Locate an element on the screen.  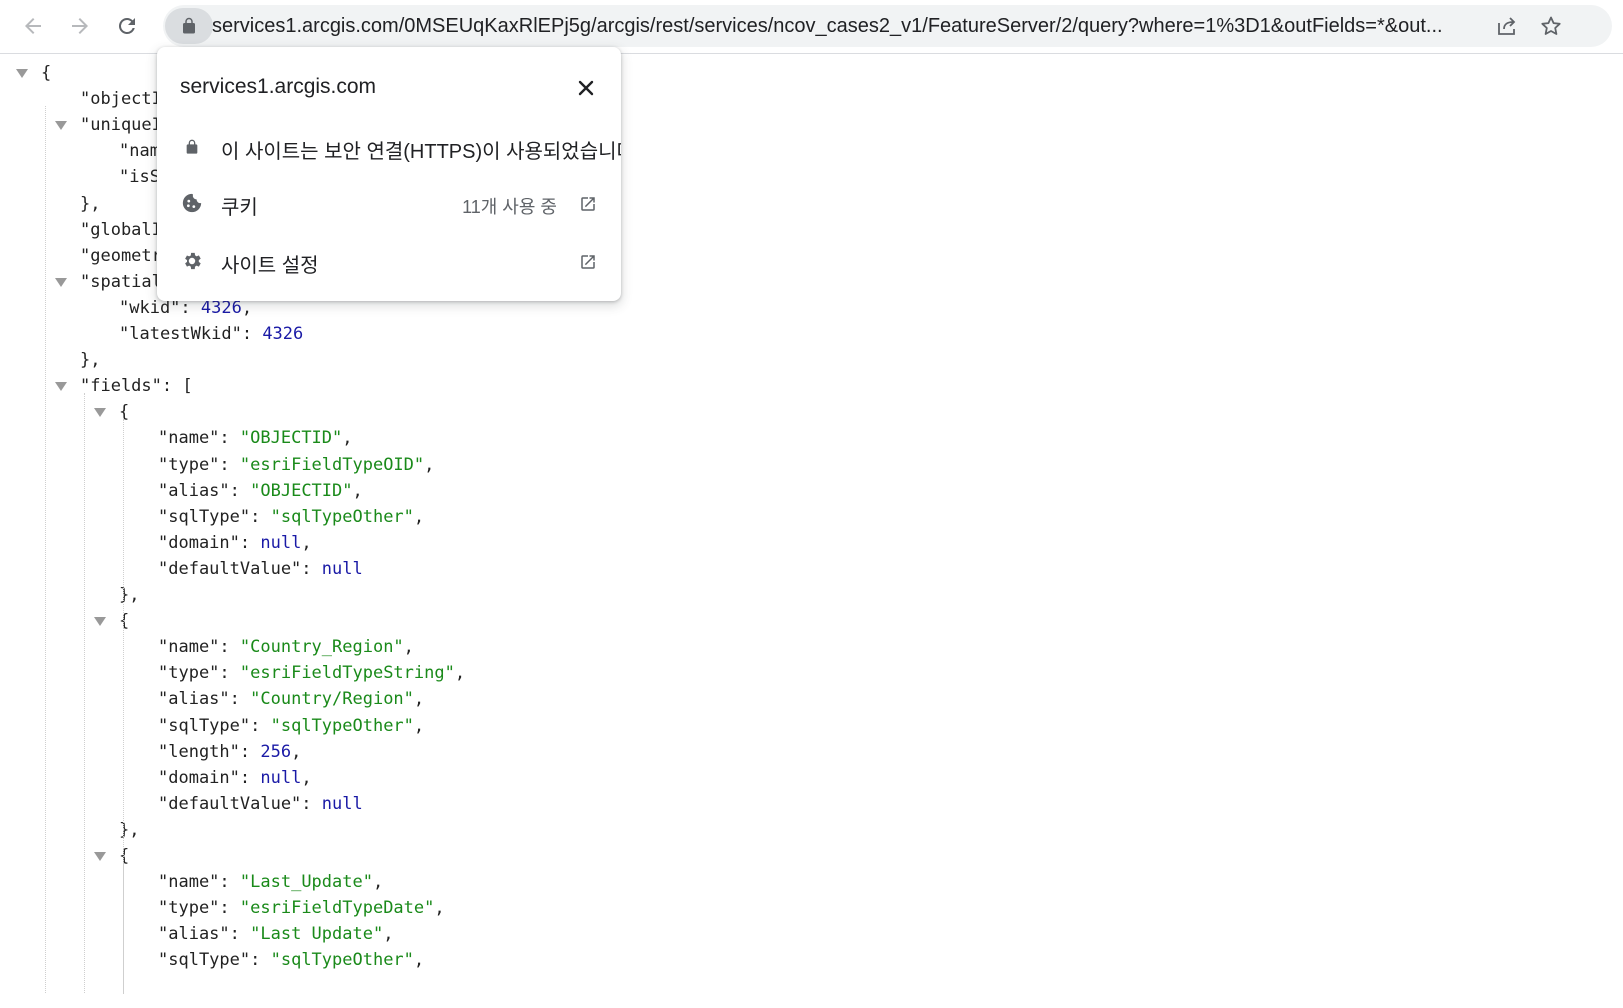
arrow-right-icon is located at coordinates (80, 26).